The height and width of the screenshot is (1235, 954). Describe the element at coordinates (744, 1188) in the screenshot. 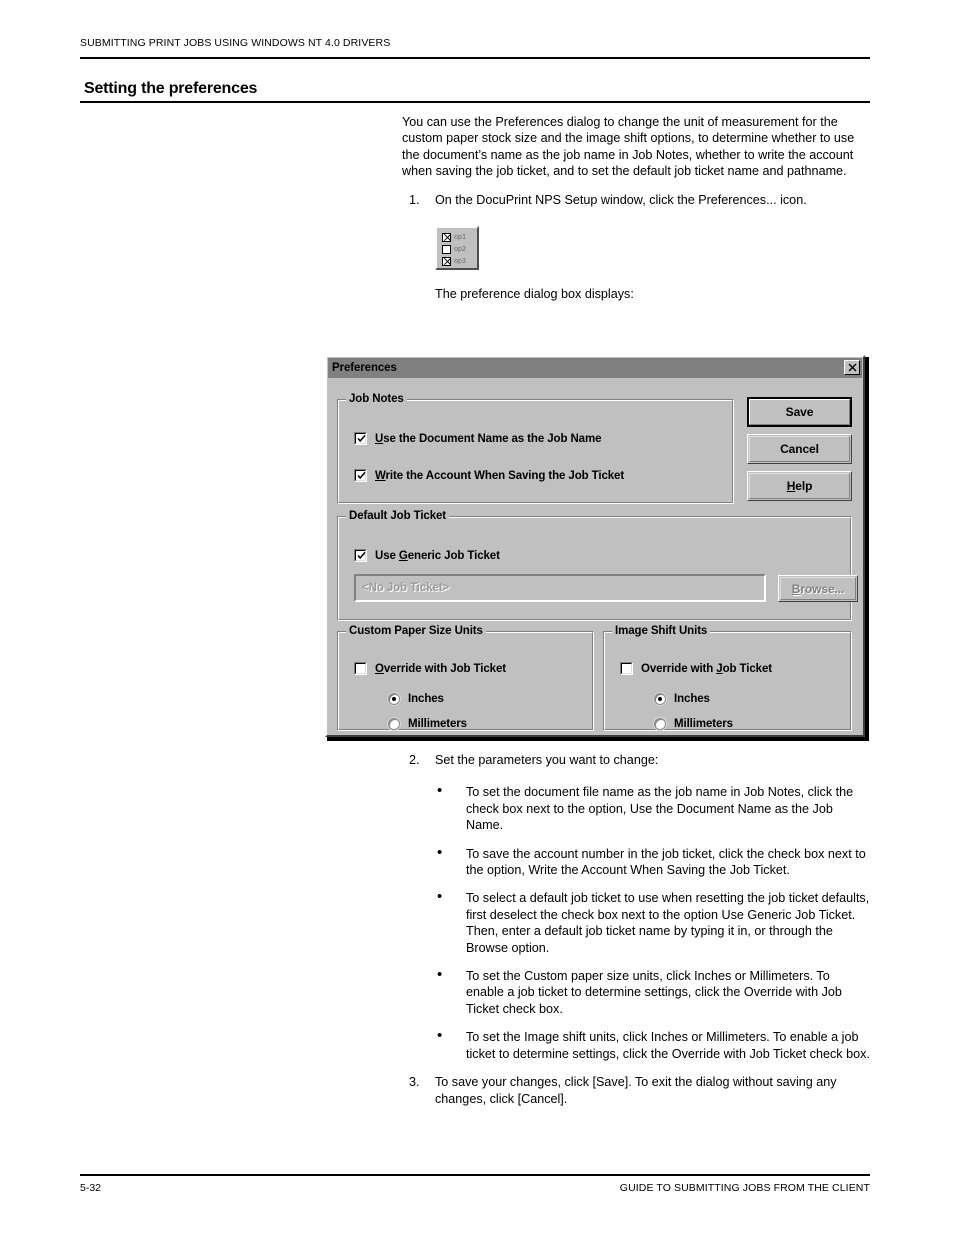

I see `footer-guide-title: GUIDE TO SUBMITTING JOBS FROM THE CLIENT` at that location.